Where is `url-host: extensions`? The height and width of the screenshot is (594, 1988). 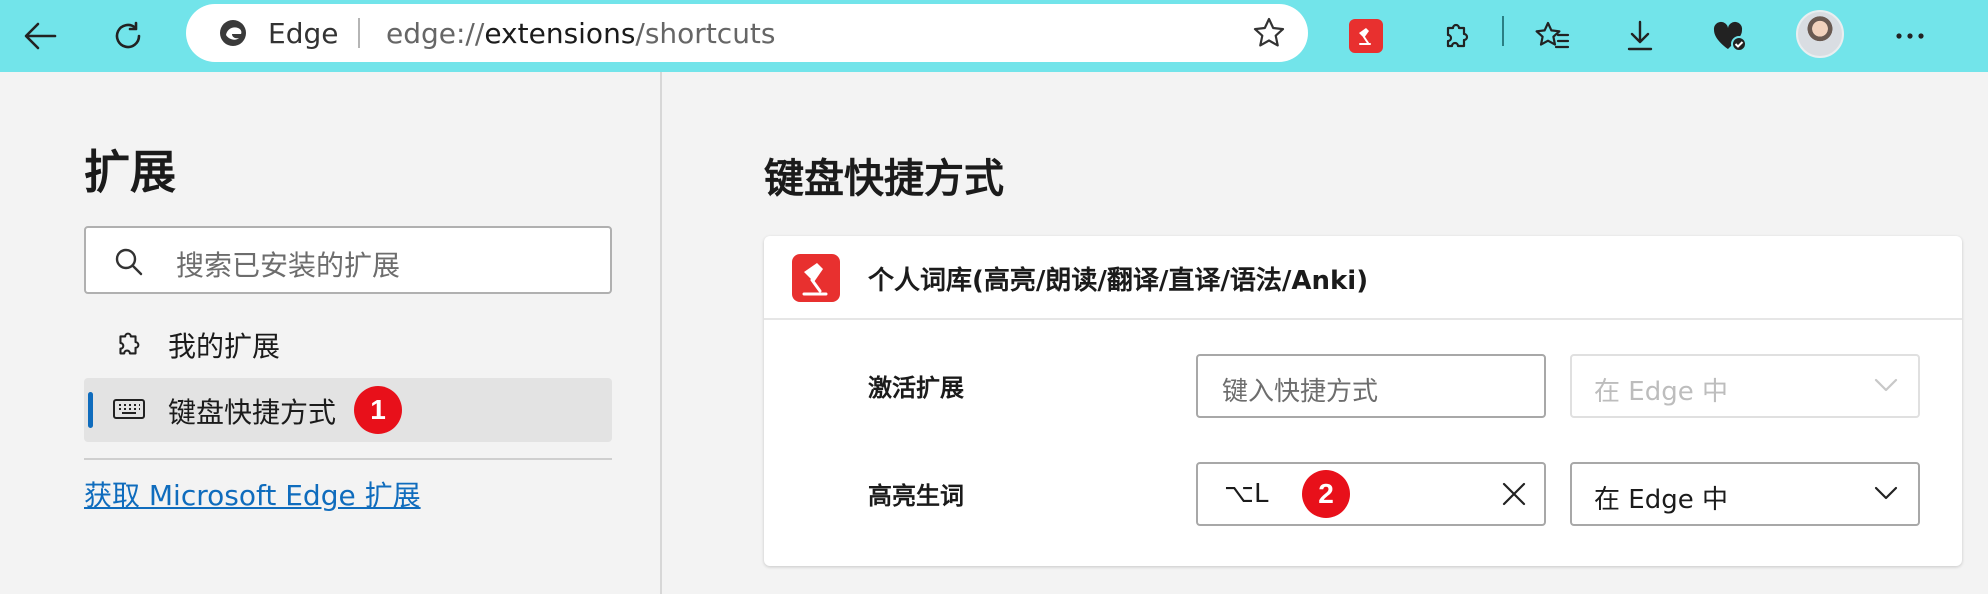
url-host: extensions is located at coordinates (560, 33).